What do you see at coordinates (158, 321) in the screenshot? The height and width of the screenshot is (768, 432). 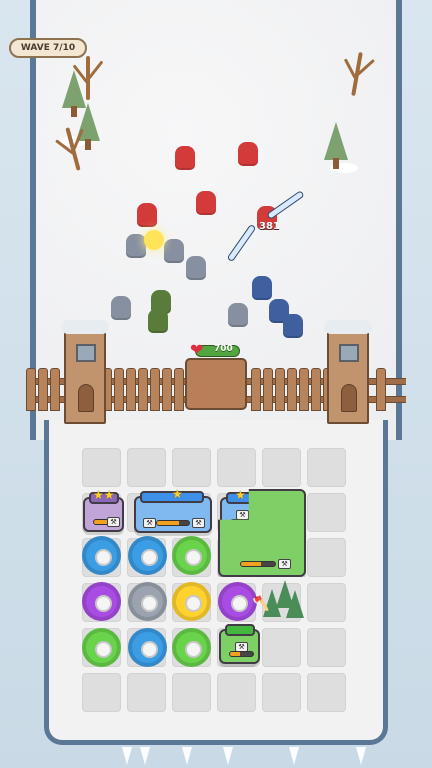 I see `ally-unit` at bounding box center [158, 321].